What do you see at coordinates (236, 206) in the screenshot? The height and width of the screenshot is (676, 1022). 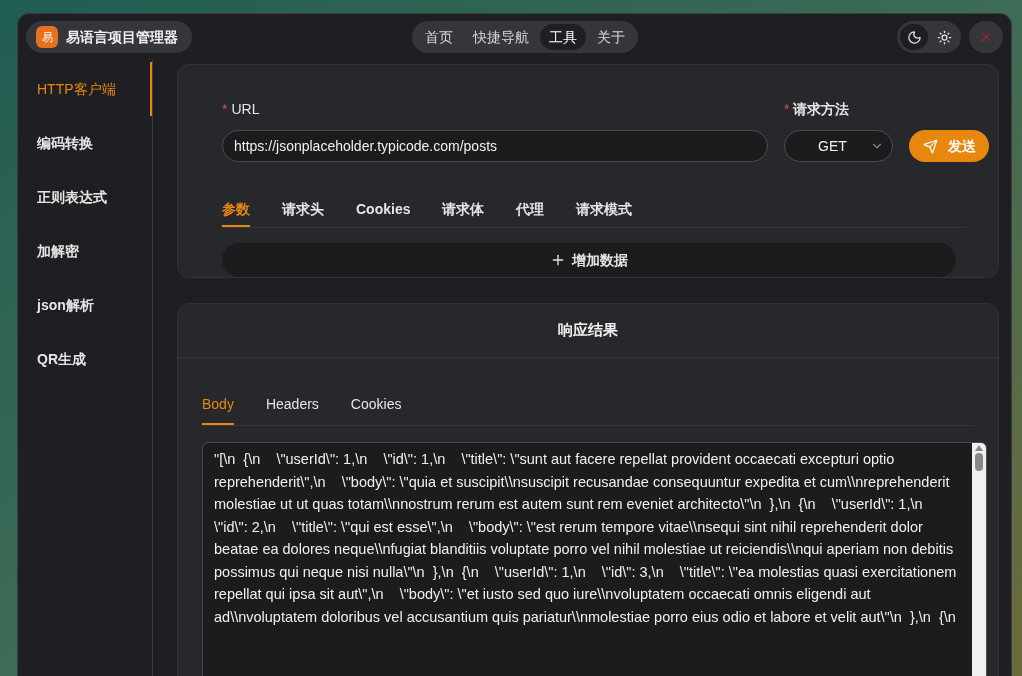 I see `tab: 参数` at bounding box center [236, 206].